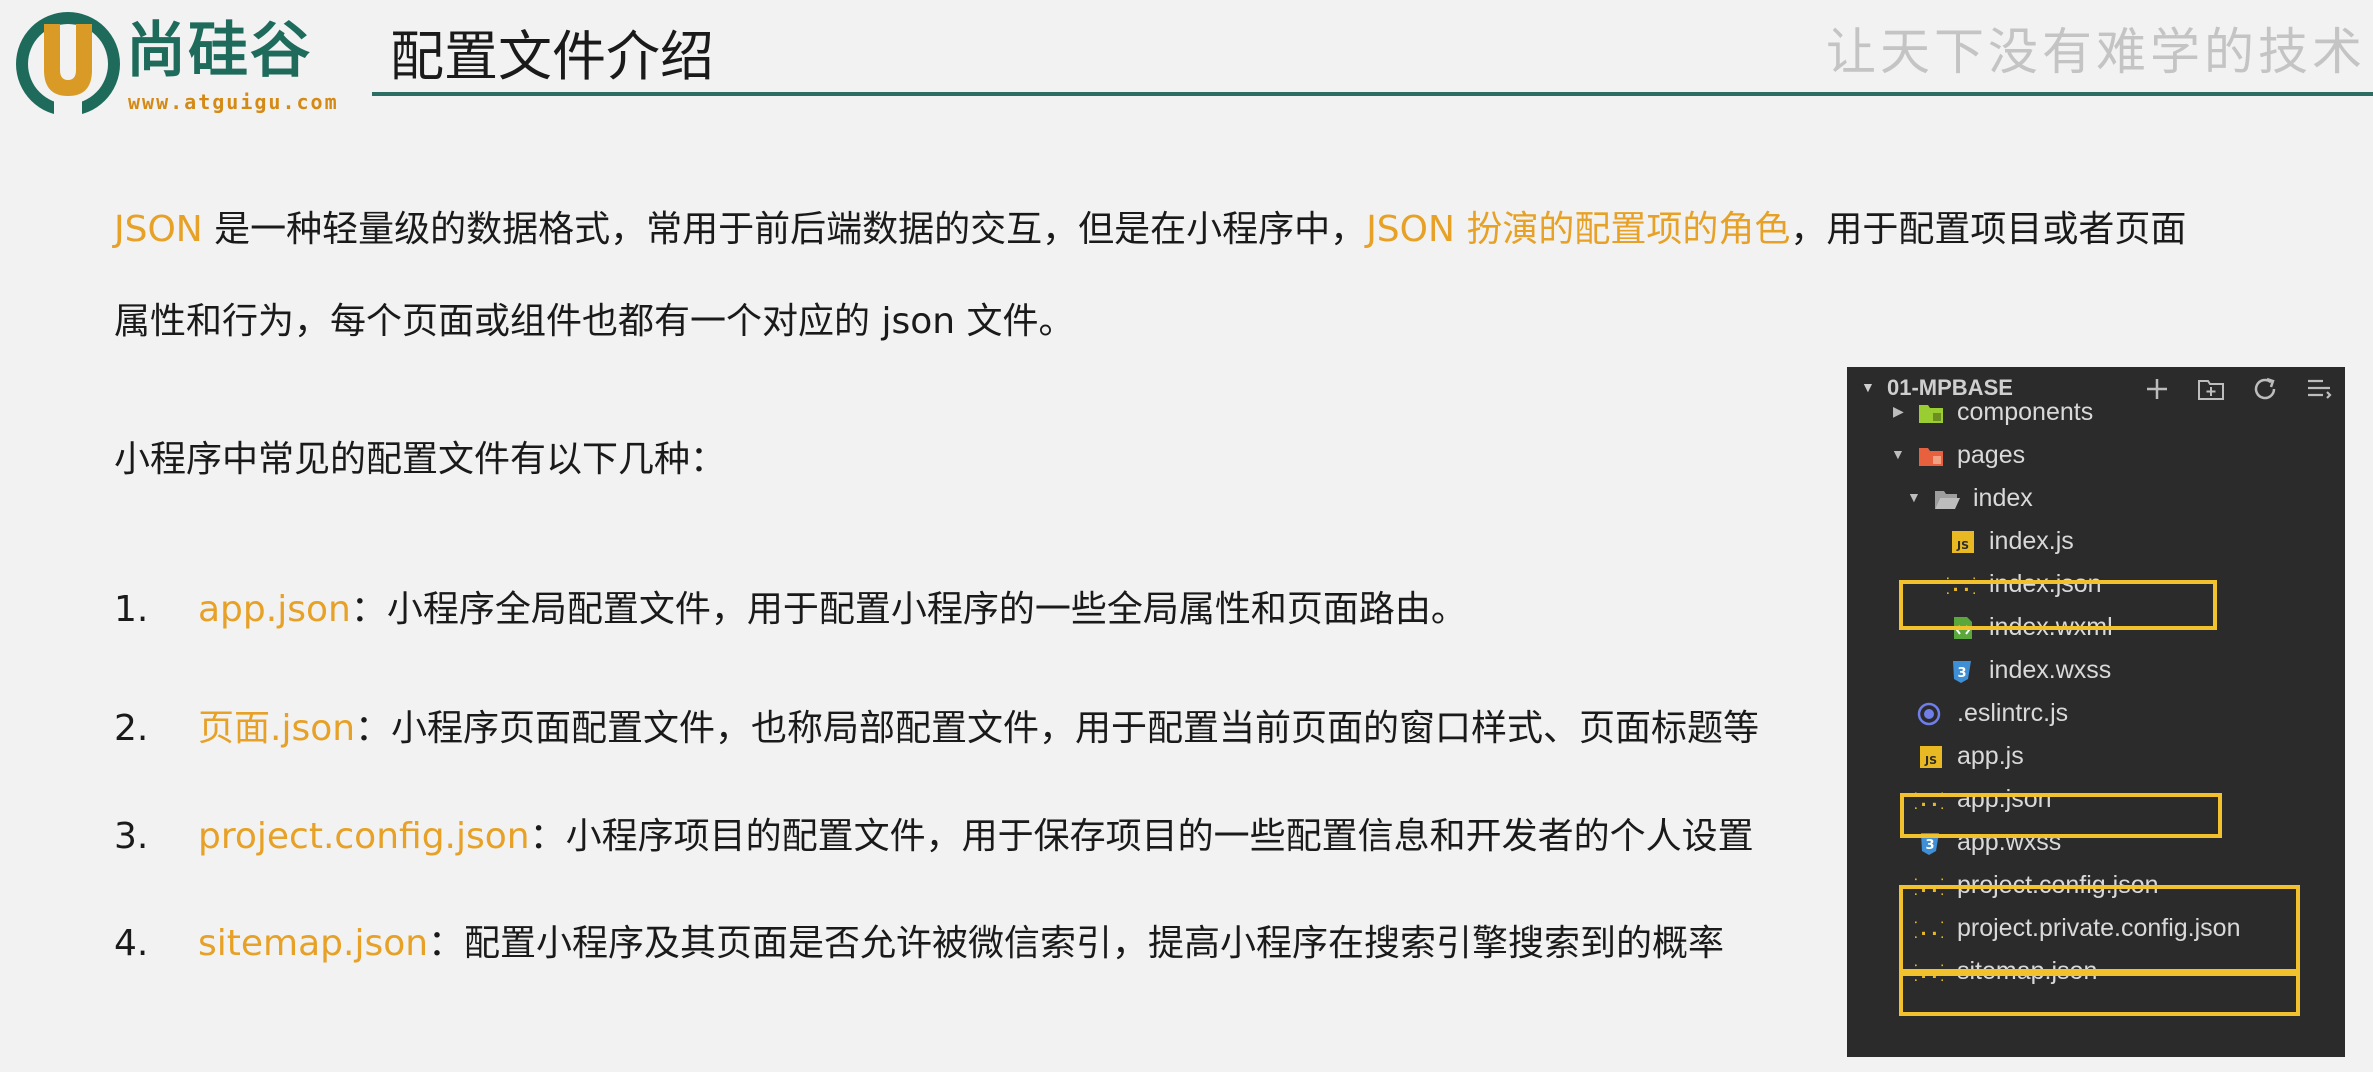  I want to click on tree-item-label: .eslintrc.js, so click(2013, 713).